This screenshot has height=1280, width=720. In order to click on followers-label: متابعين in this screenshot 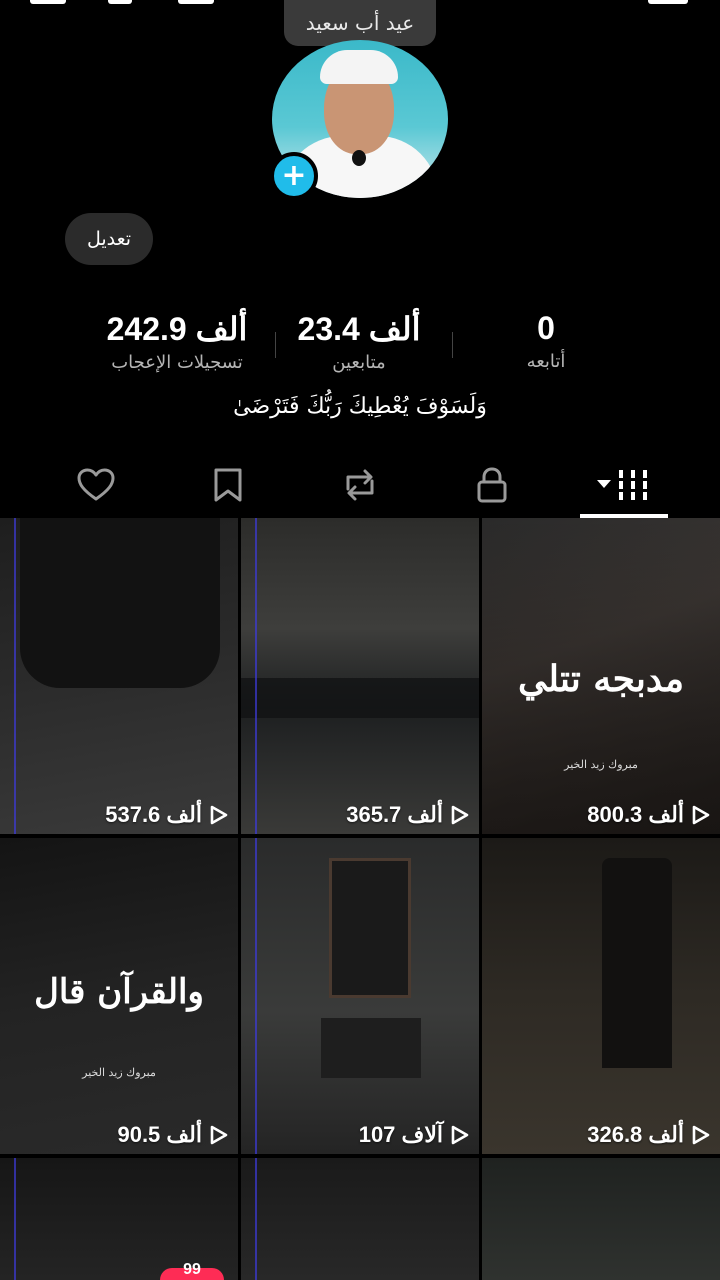, I will do `click(359, 362)`.